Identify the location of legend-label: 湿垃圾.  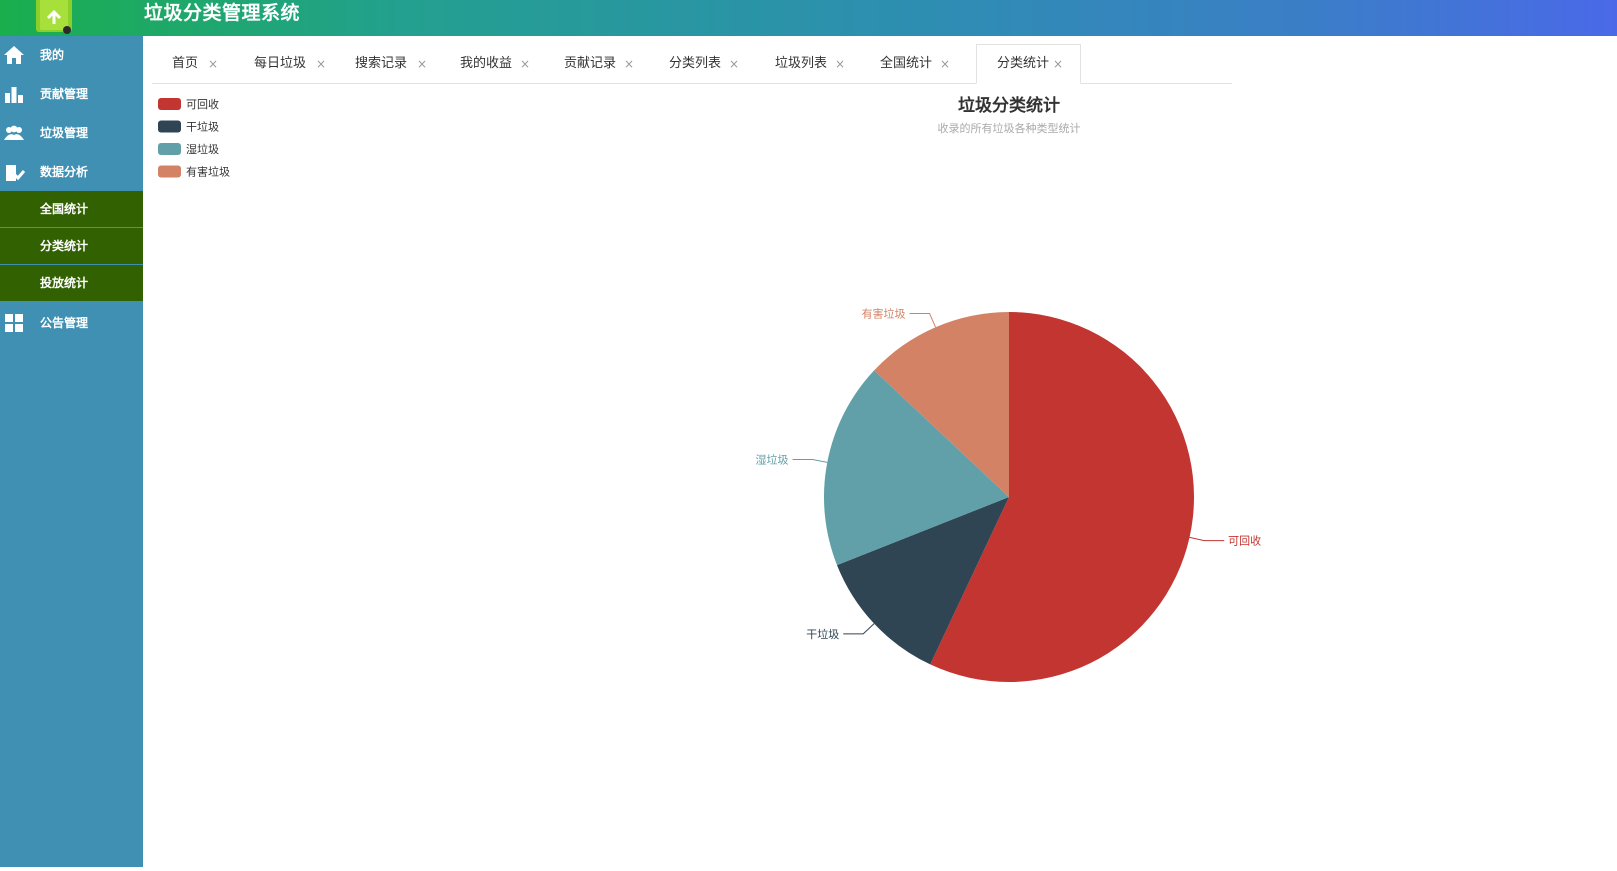
(202, 149).